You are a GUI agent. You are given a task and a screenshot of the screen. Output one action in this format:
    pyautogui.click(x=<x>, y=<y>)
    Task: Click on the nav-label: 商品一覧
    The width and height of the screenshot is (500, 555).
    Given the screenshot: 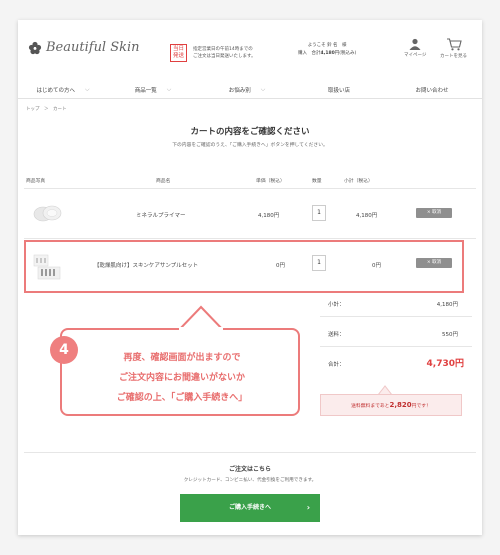 What is the action you would take?
    pyautogui.click(x=145, y=91)
    